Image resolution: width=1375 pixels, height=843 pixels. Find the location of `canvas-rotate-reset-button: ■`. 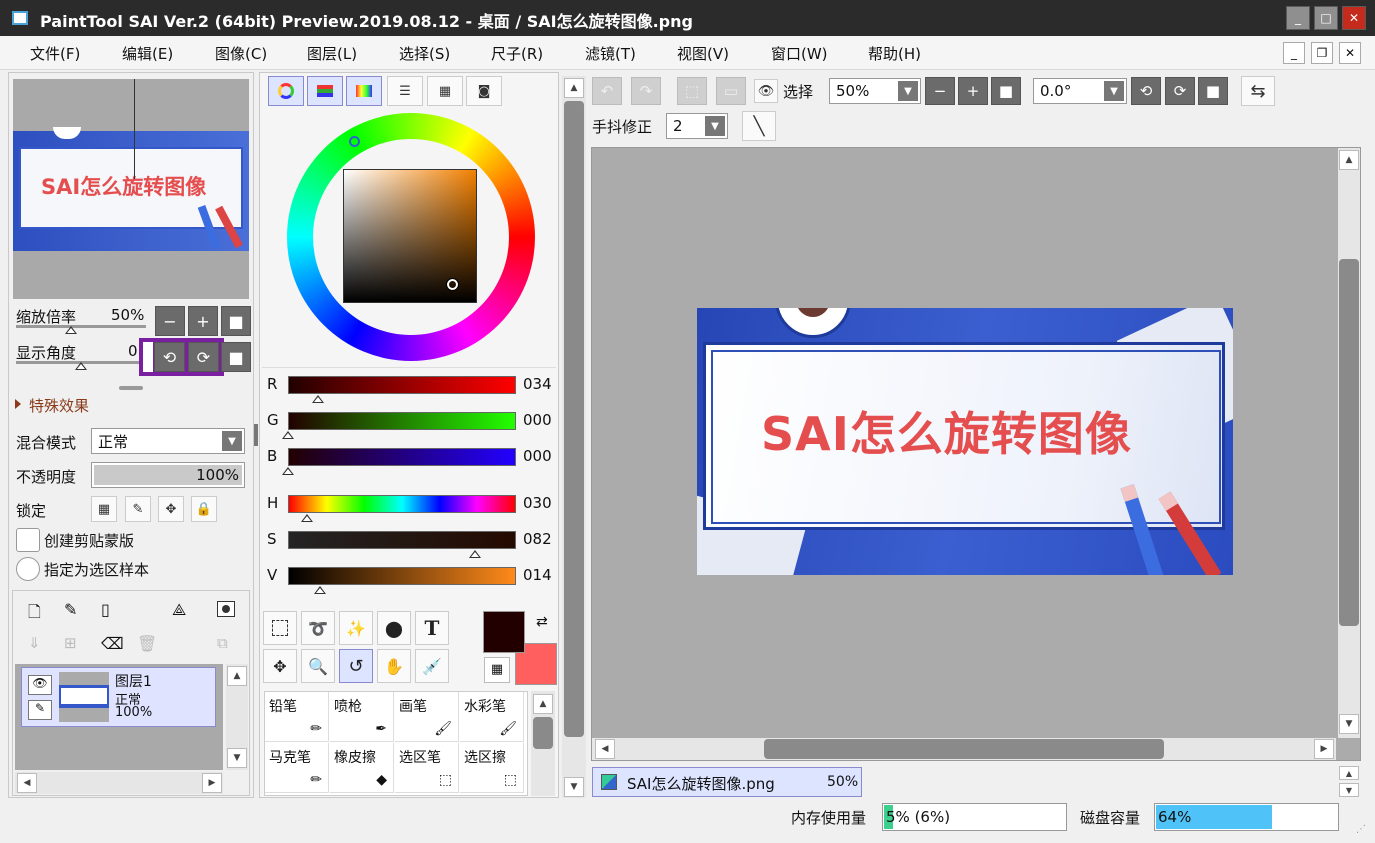

canvas-rotate-reset-button: ■ is located at coordinates (1213, 91).